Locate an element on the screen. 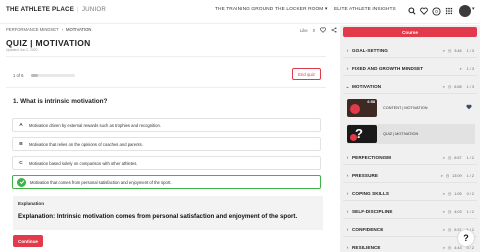  section-name: MOTIVATION is located at coordinates (367, 86).